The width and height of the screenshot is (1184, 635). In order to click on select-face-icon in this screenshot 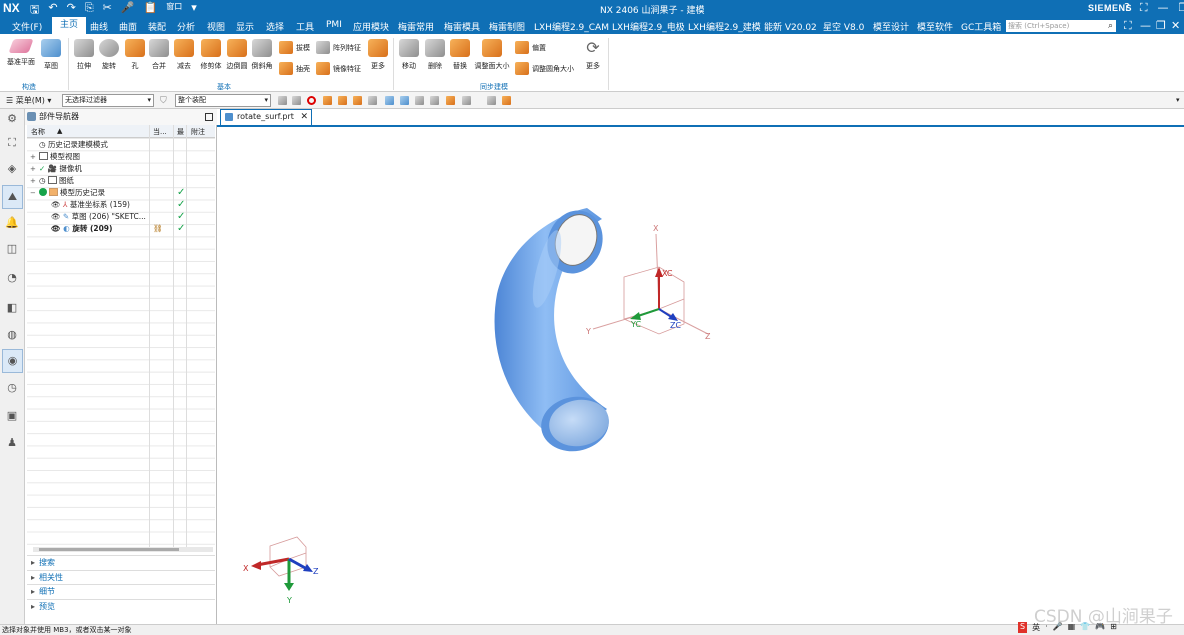, I will do `click(342, 100)`.